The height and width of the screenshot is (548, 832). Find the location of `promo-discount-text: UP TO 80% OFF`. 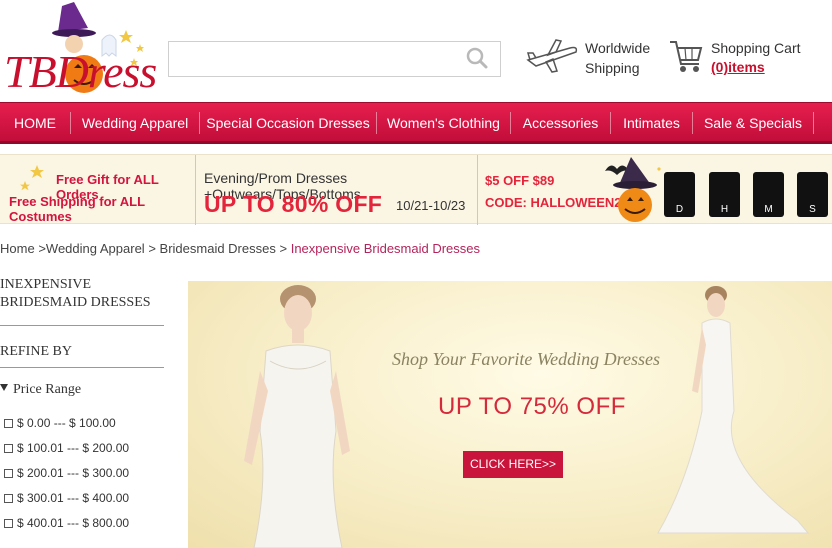

promo-discount-text: UP TO 80% OFF is located at coordinates (293, 204).